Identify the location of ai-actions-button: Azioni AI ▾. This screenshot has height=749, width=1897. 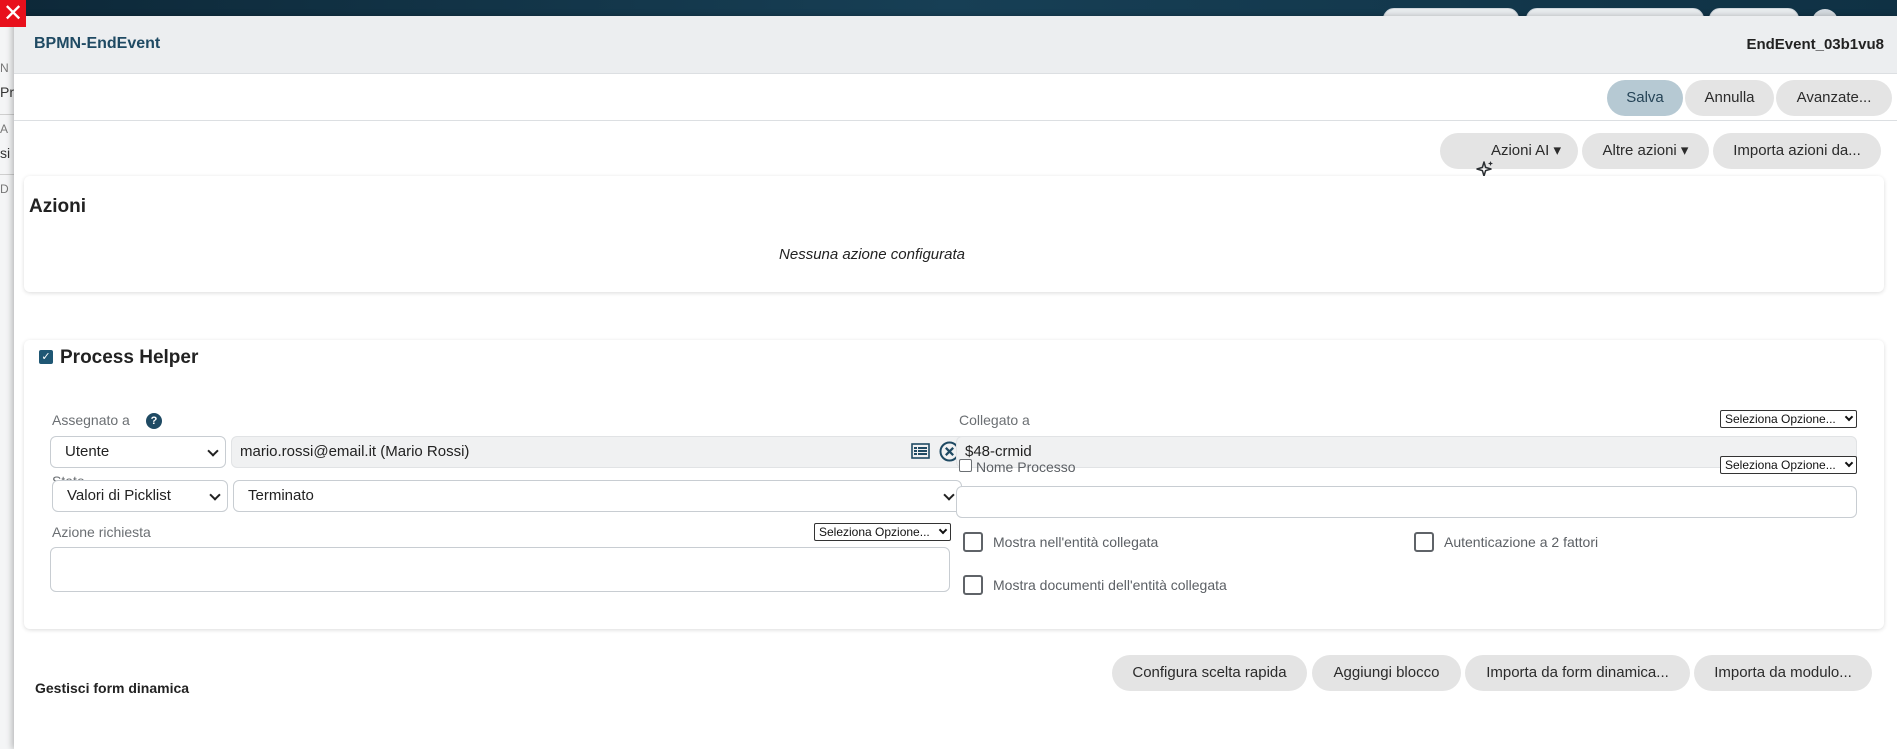
(1509, 151).